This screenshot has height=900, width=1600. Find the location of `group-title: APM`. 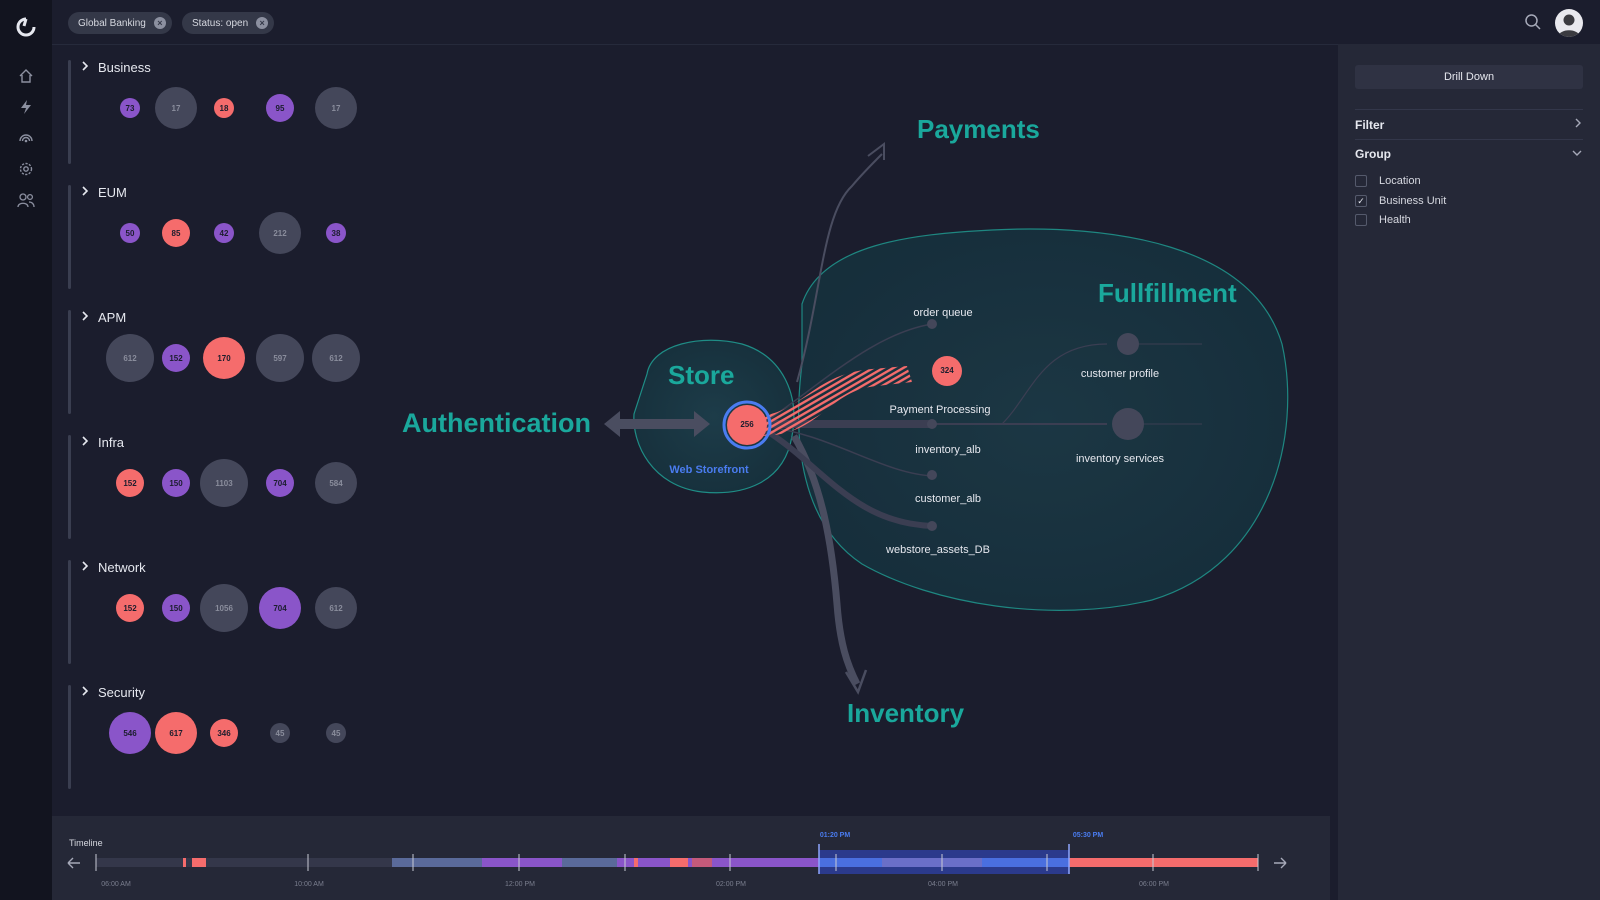

group-title: APM is located at coordinates (112, 317).